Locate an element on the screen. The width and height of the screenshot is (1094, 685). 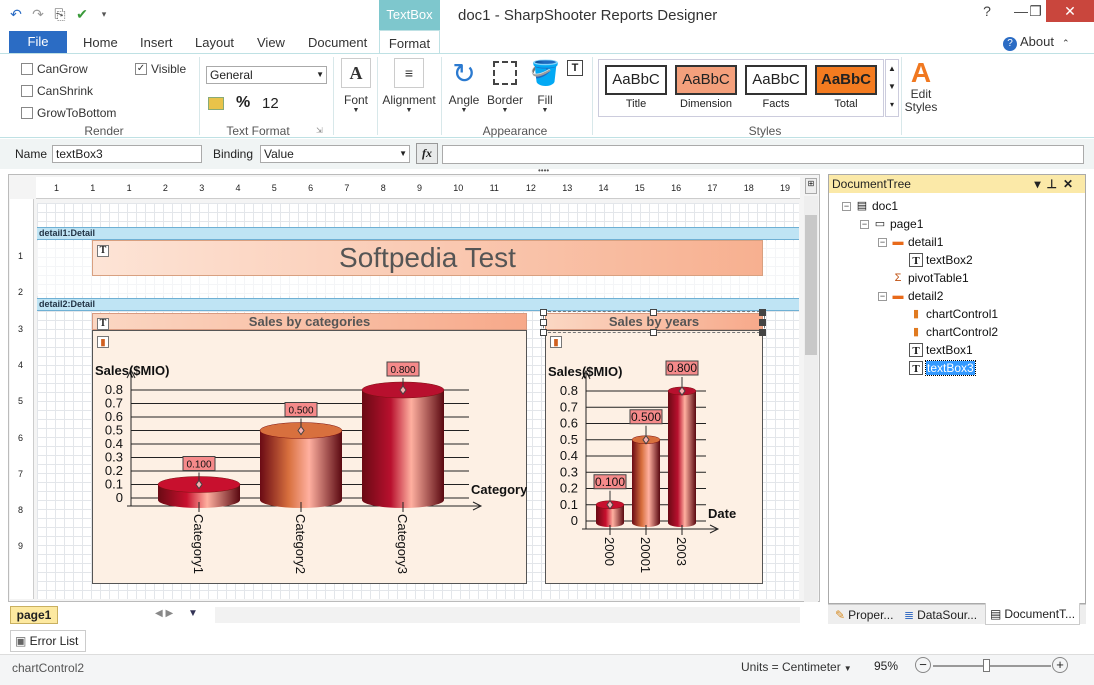
ruler-tick-label: 2 is located at coordinates (21, 292).